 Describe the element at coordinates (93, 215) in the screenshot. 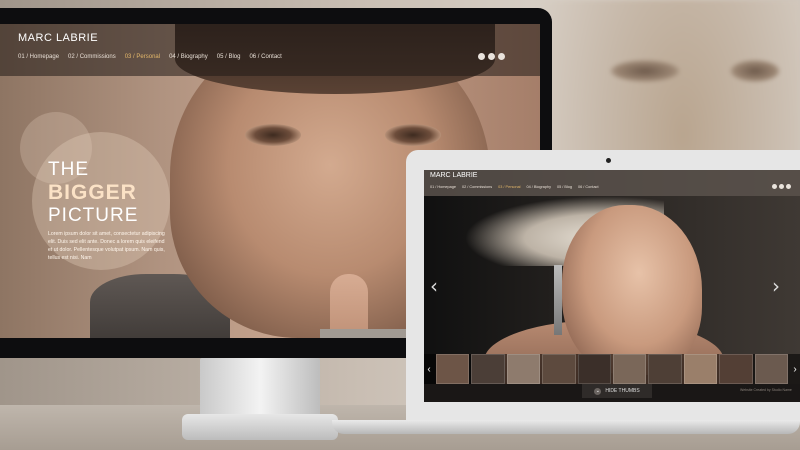

I see `hero-title-line-3: PICTURE` at that location.